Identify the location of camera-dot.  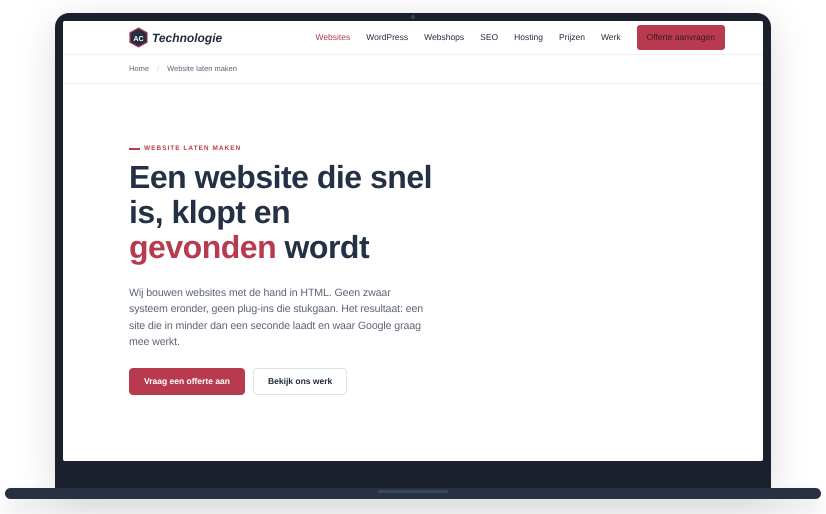
(413, 17).